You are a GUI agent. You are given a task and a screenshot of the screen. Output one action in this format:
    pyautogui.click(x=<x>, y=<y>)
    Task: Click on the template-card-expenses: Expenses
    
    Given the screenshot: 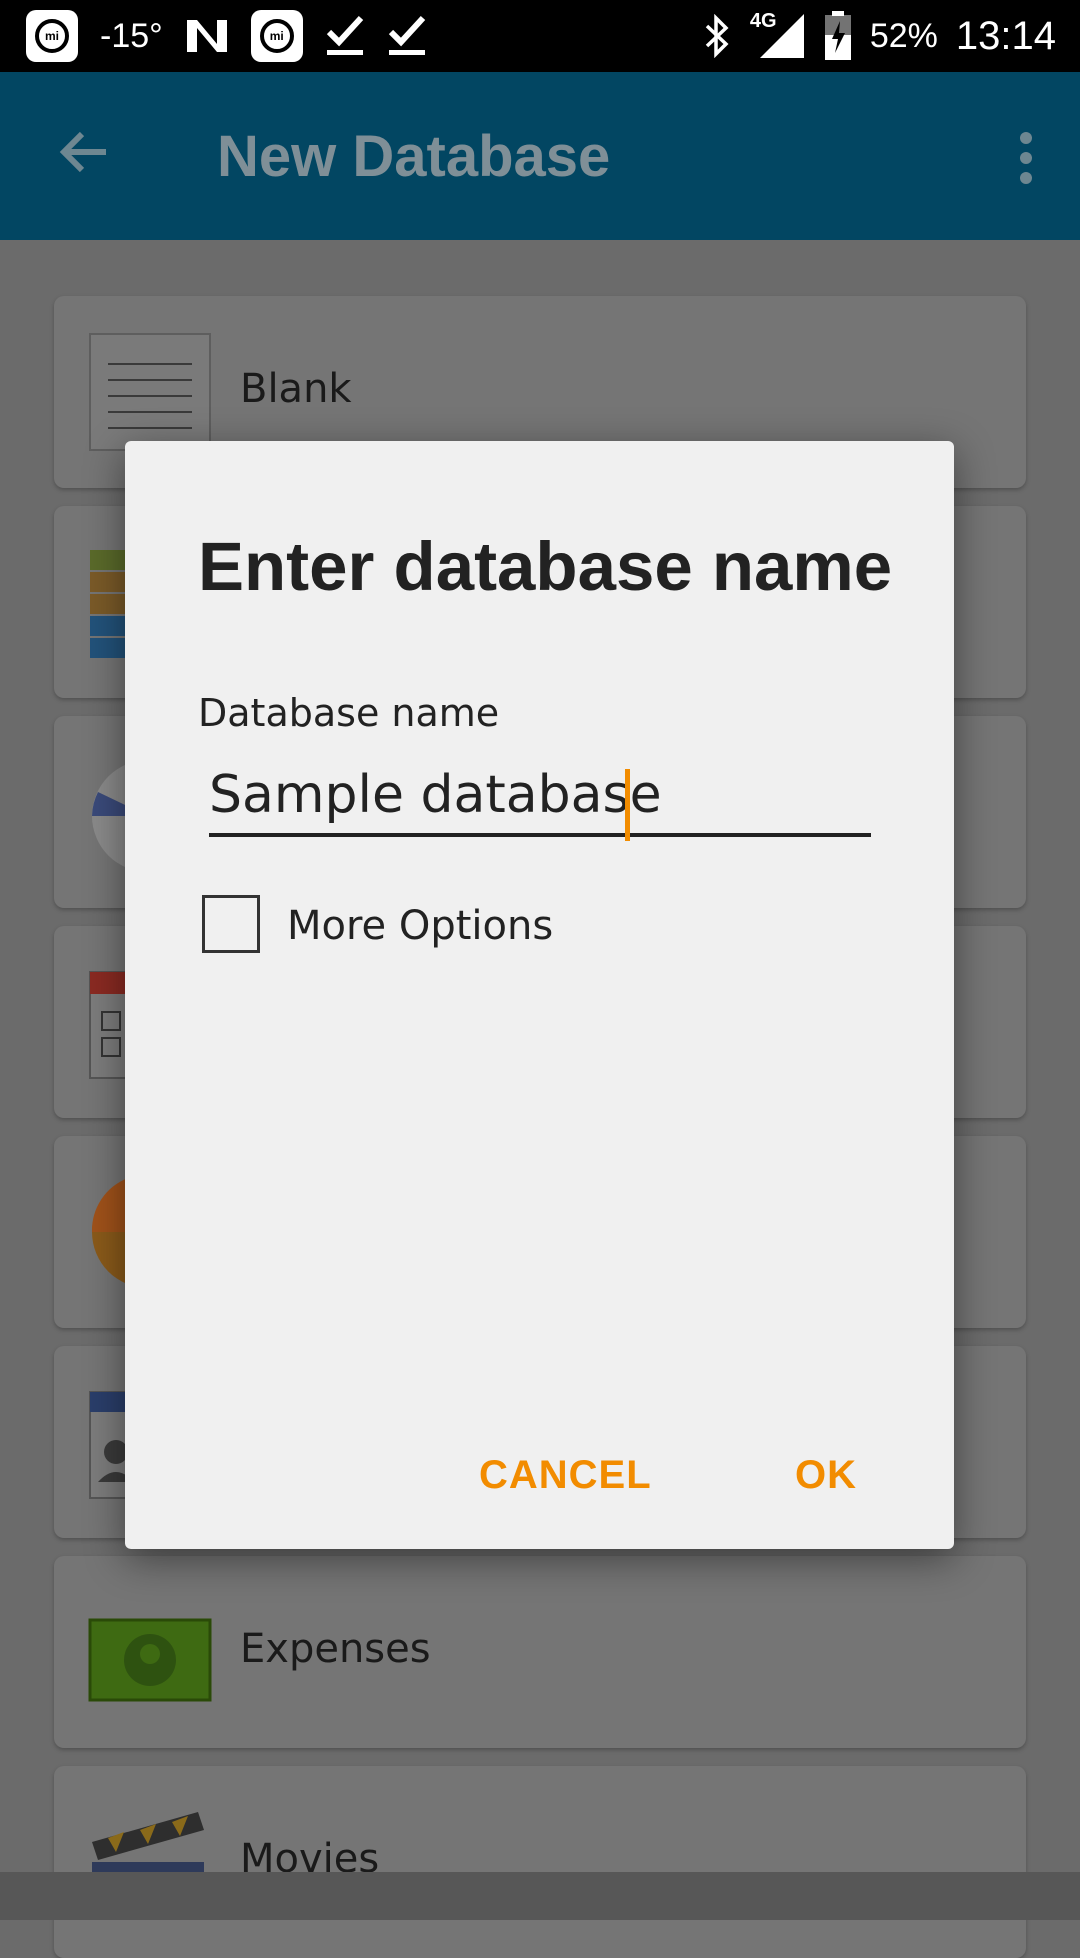 What is the action you would take?
    pyautogui.click(x=540, y=1652)
    